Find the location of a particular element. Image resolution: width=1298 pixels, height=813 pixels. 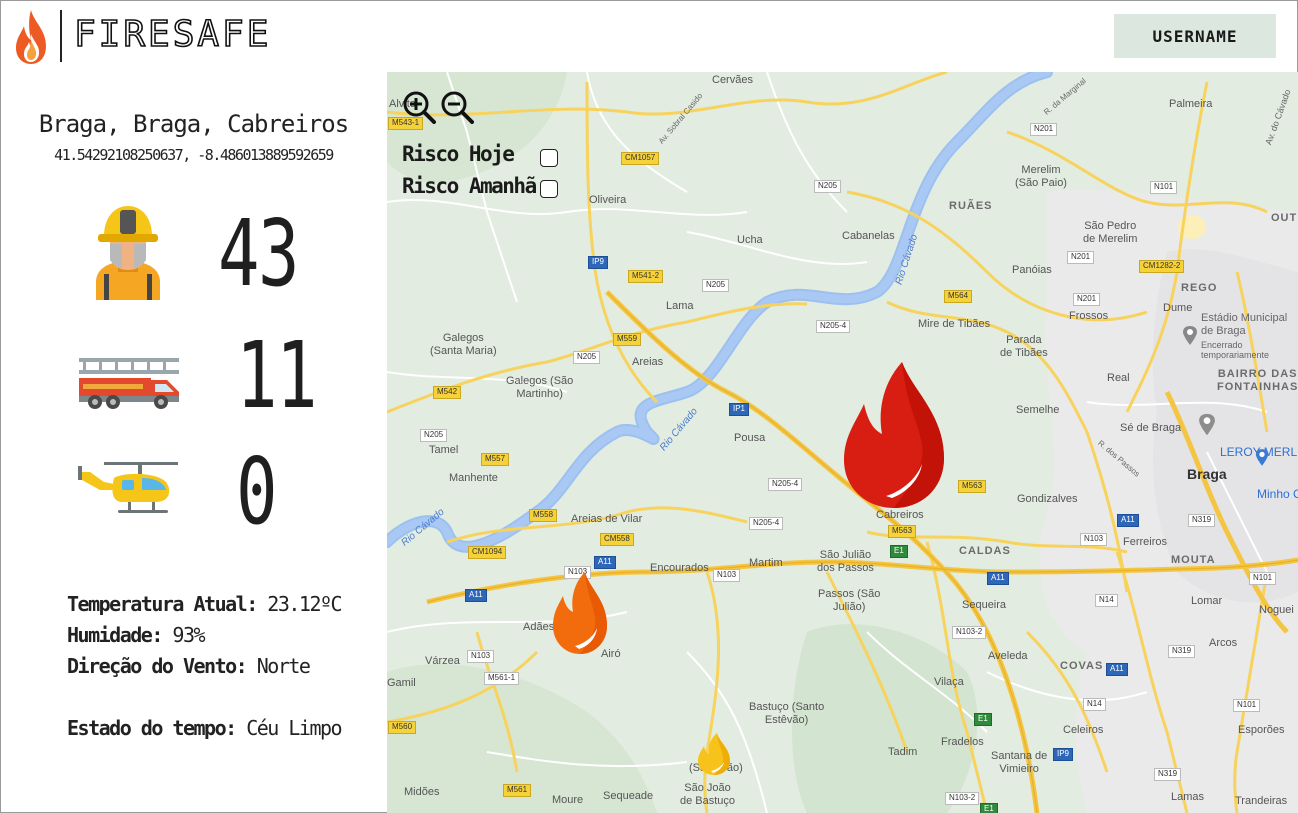

fire-marker-medium-icon is located at coordinates (580, 613).